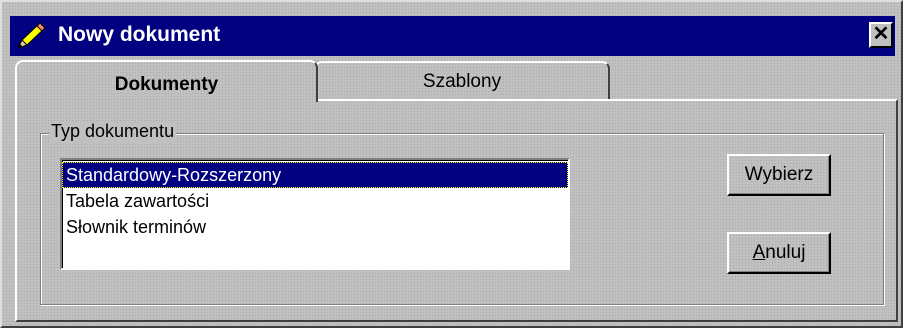  I want to click on close-button: ✕, so click(881, 35).